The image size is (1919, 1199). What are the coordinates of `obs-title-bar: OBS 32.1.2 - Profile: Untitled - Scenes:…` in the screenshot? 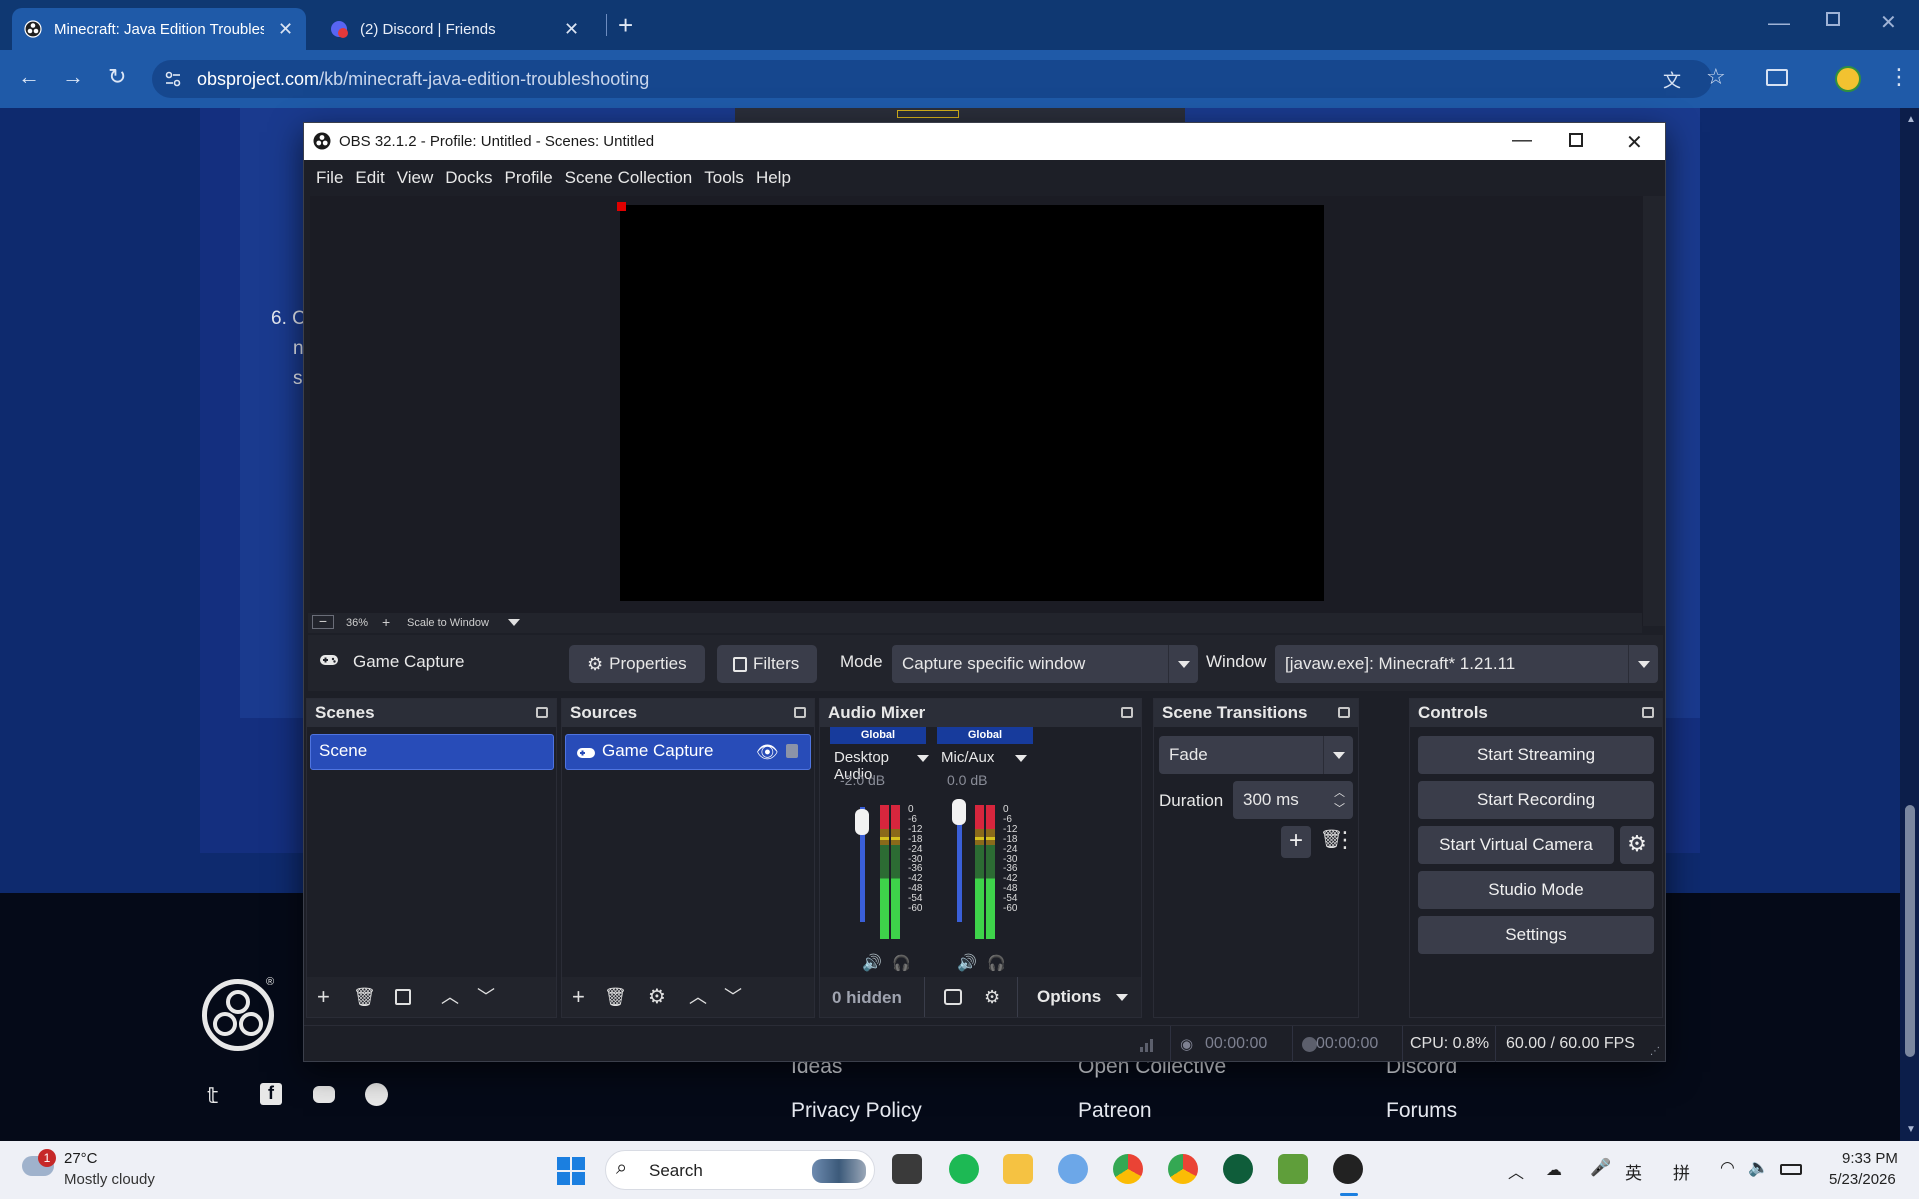 It's located at (984, 141).